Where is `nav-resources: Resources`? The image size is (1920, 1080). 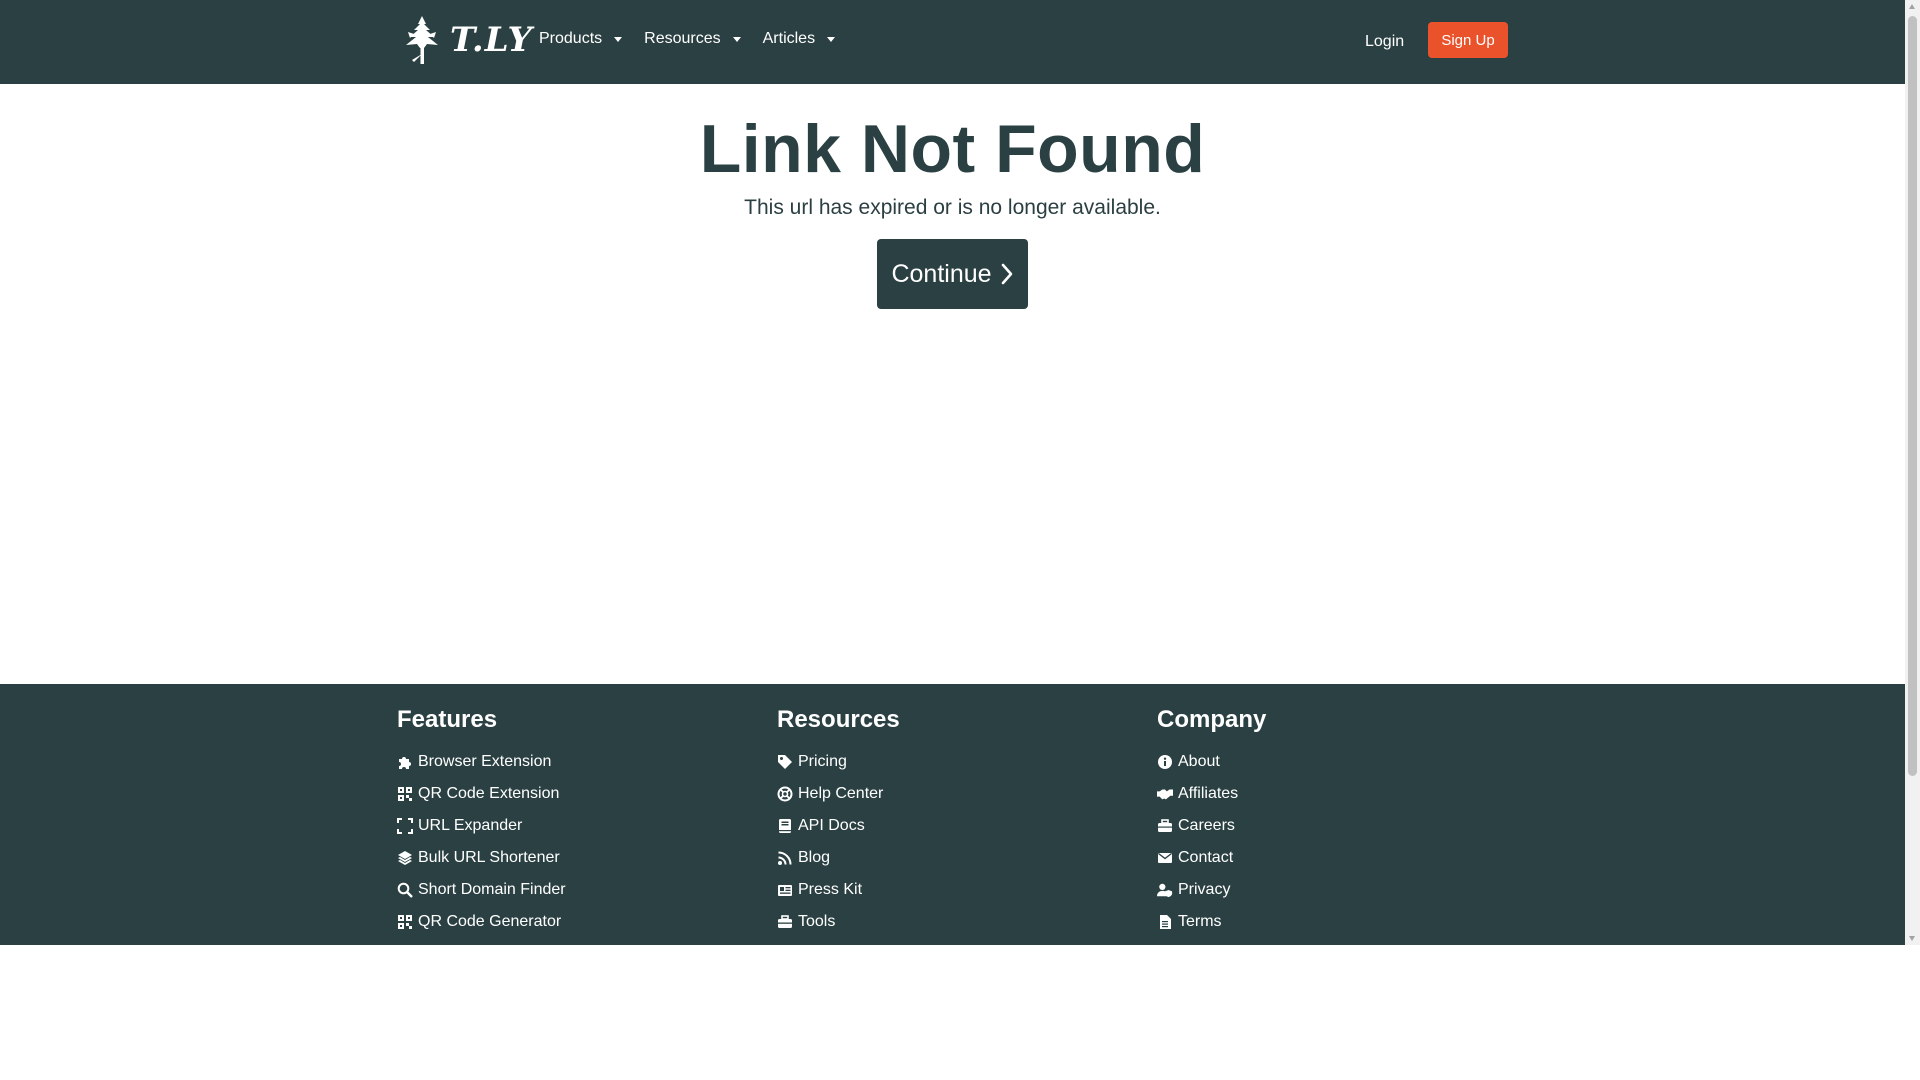 nav-resources: Resources is located at coordinates (692, 39).